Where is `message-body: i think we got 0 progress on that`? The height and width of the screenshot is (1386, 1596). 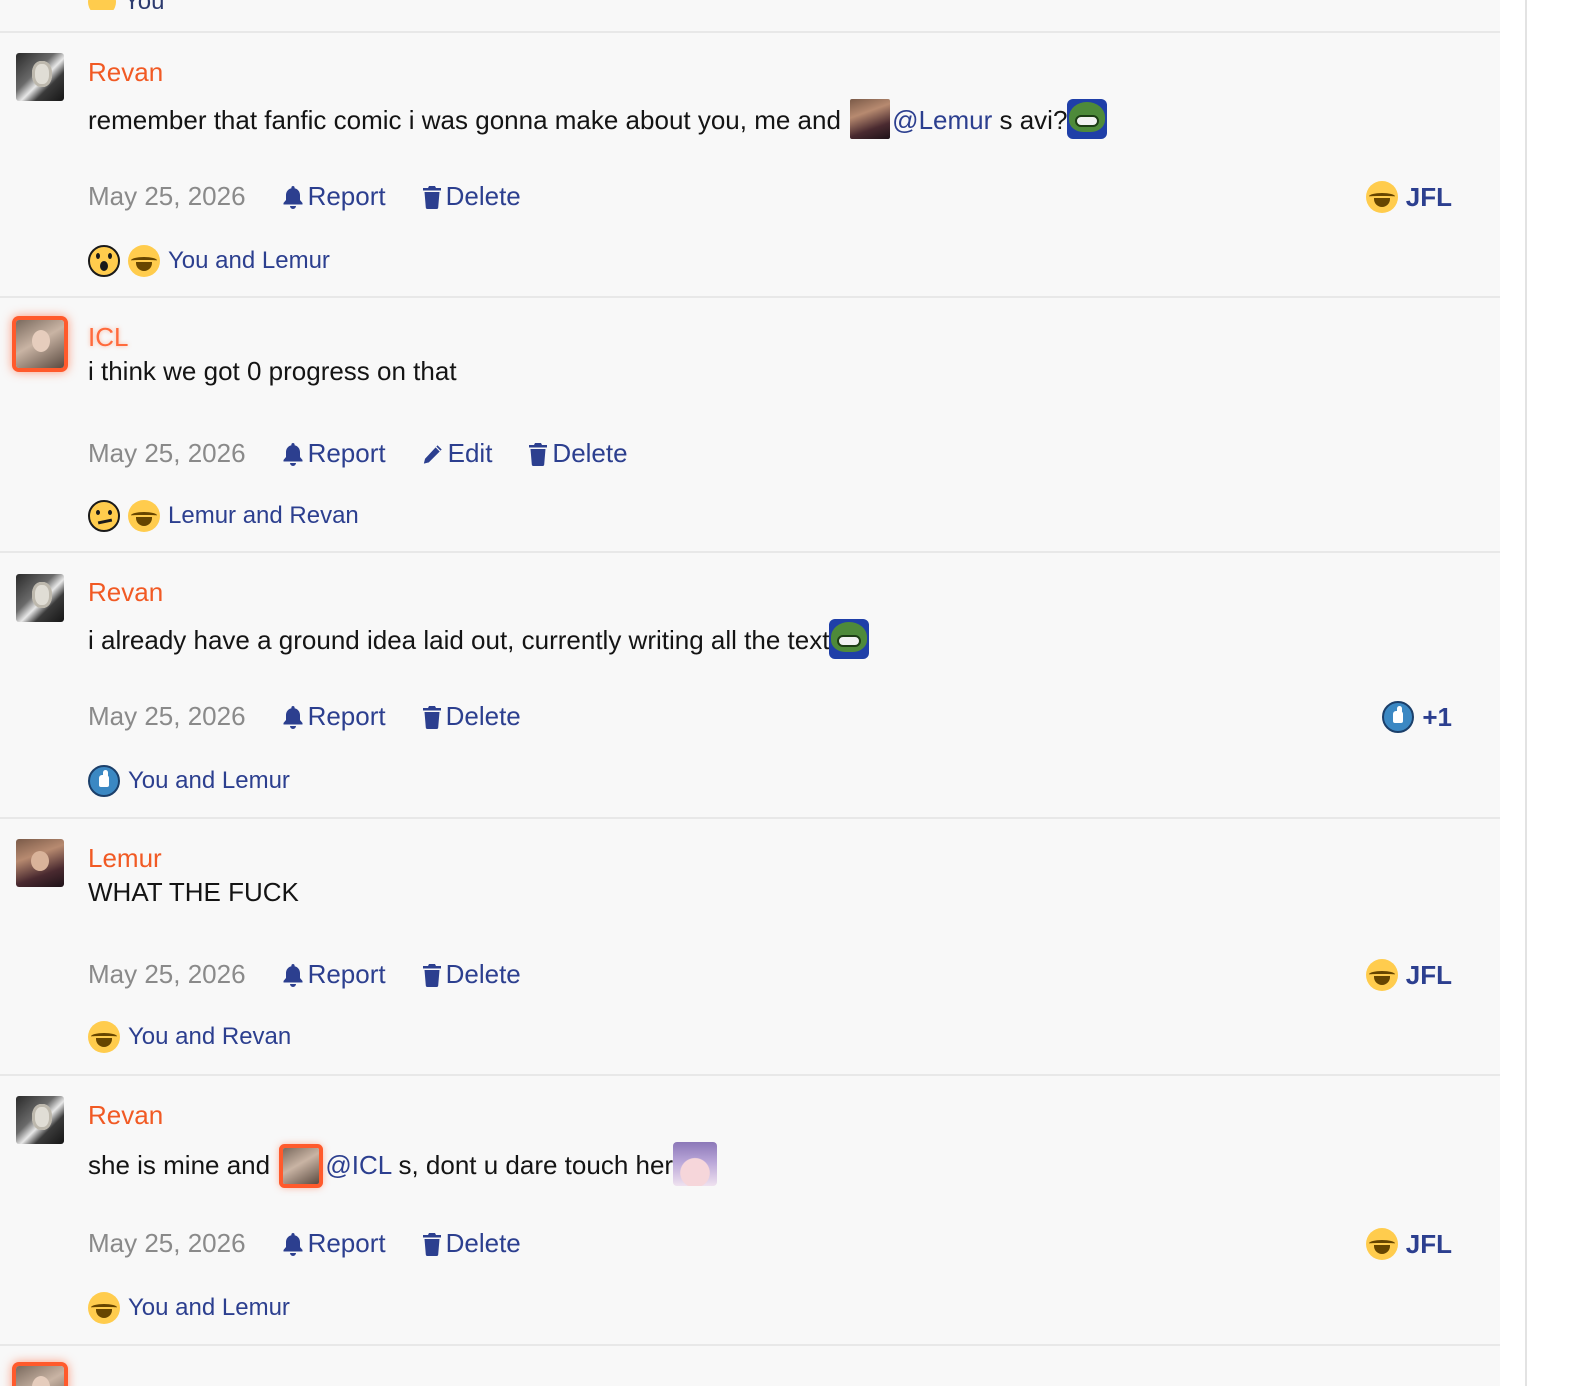
message-body: i think we got 0 progress on that is located at coordinates (272, 371).